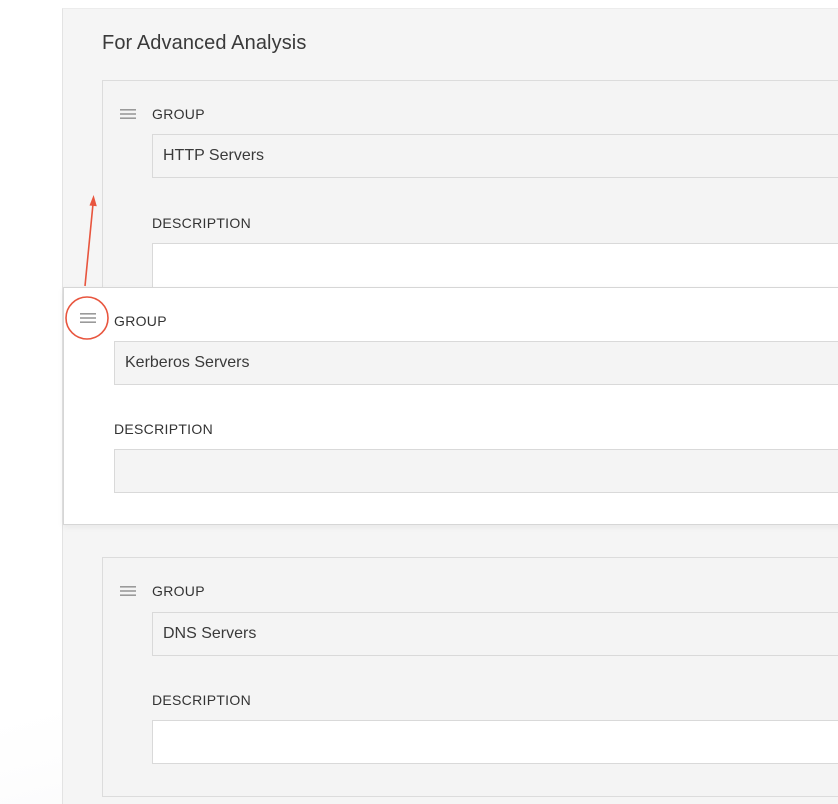 The image size is (838, 804). Describe the element at coordinates (476, 363) in the screenshot. I see `group-name-input: Kerberos Servers` at that location.